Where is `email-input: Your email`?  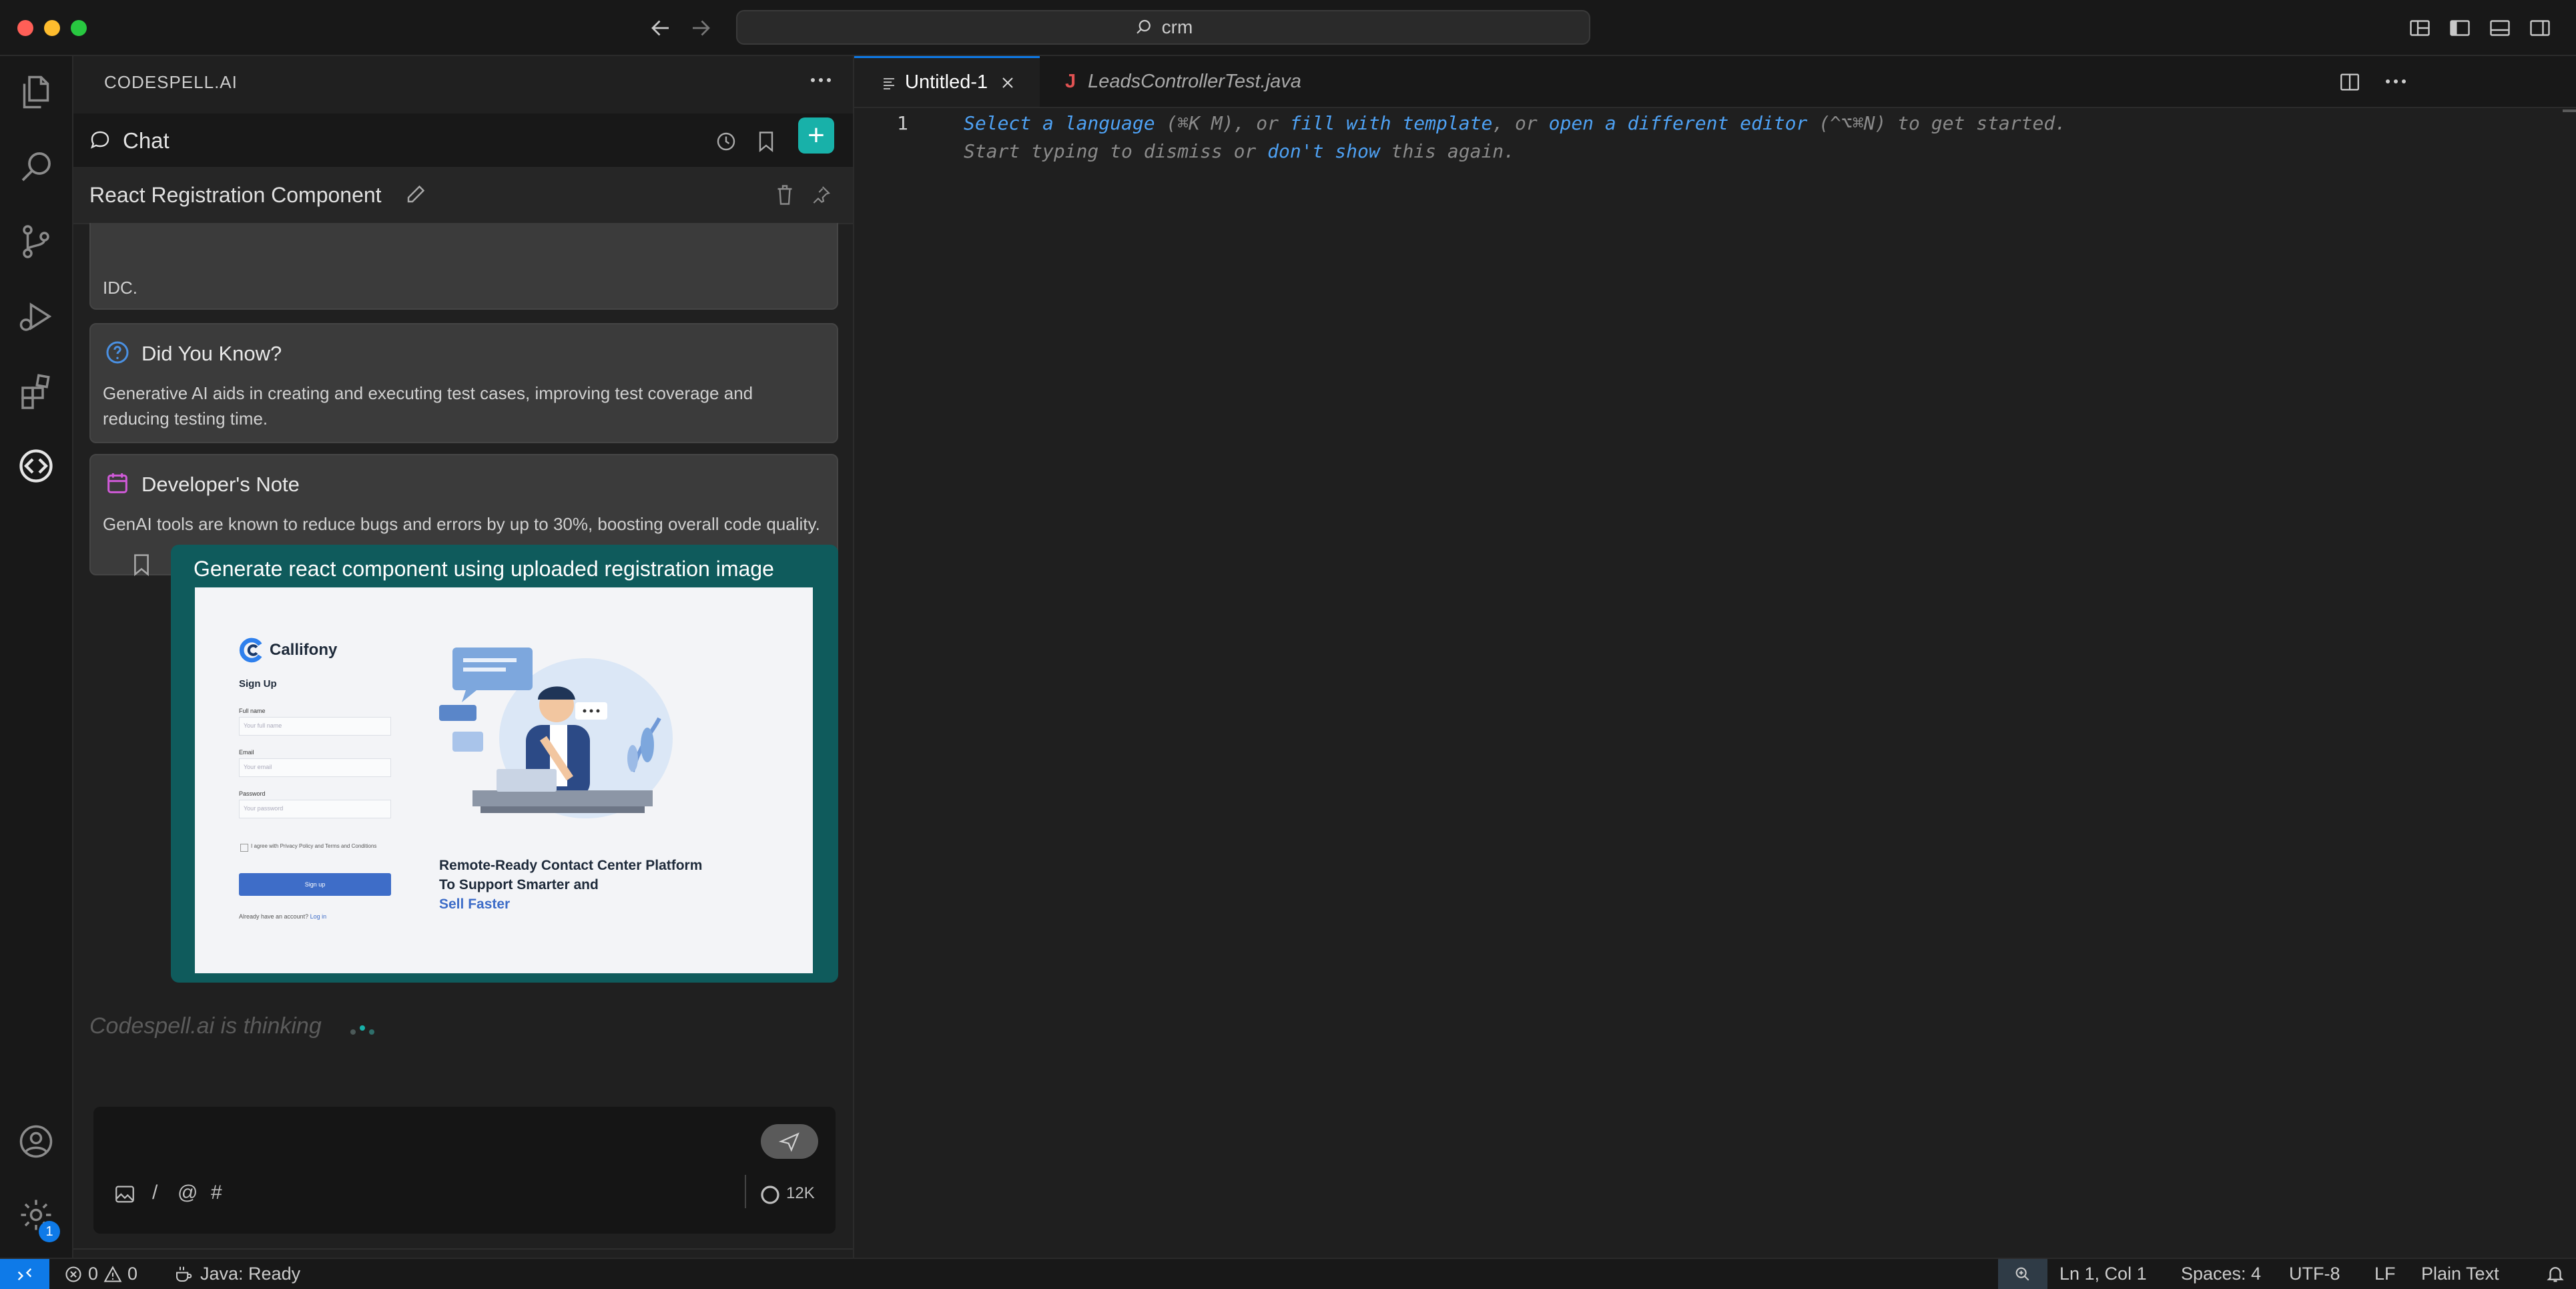 email-input: Your email is located at coordinates (315, 767).